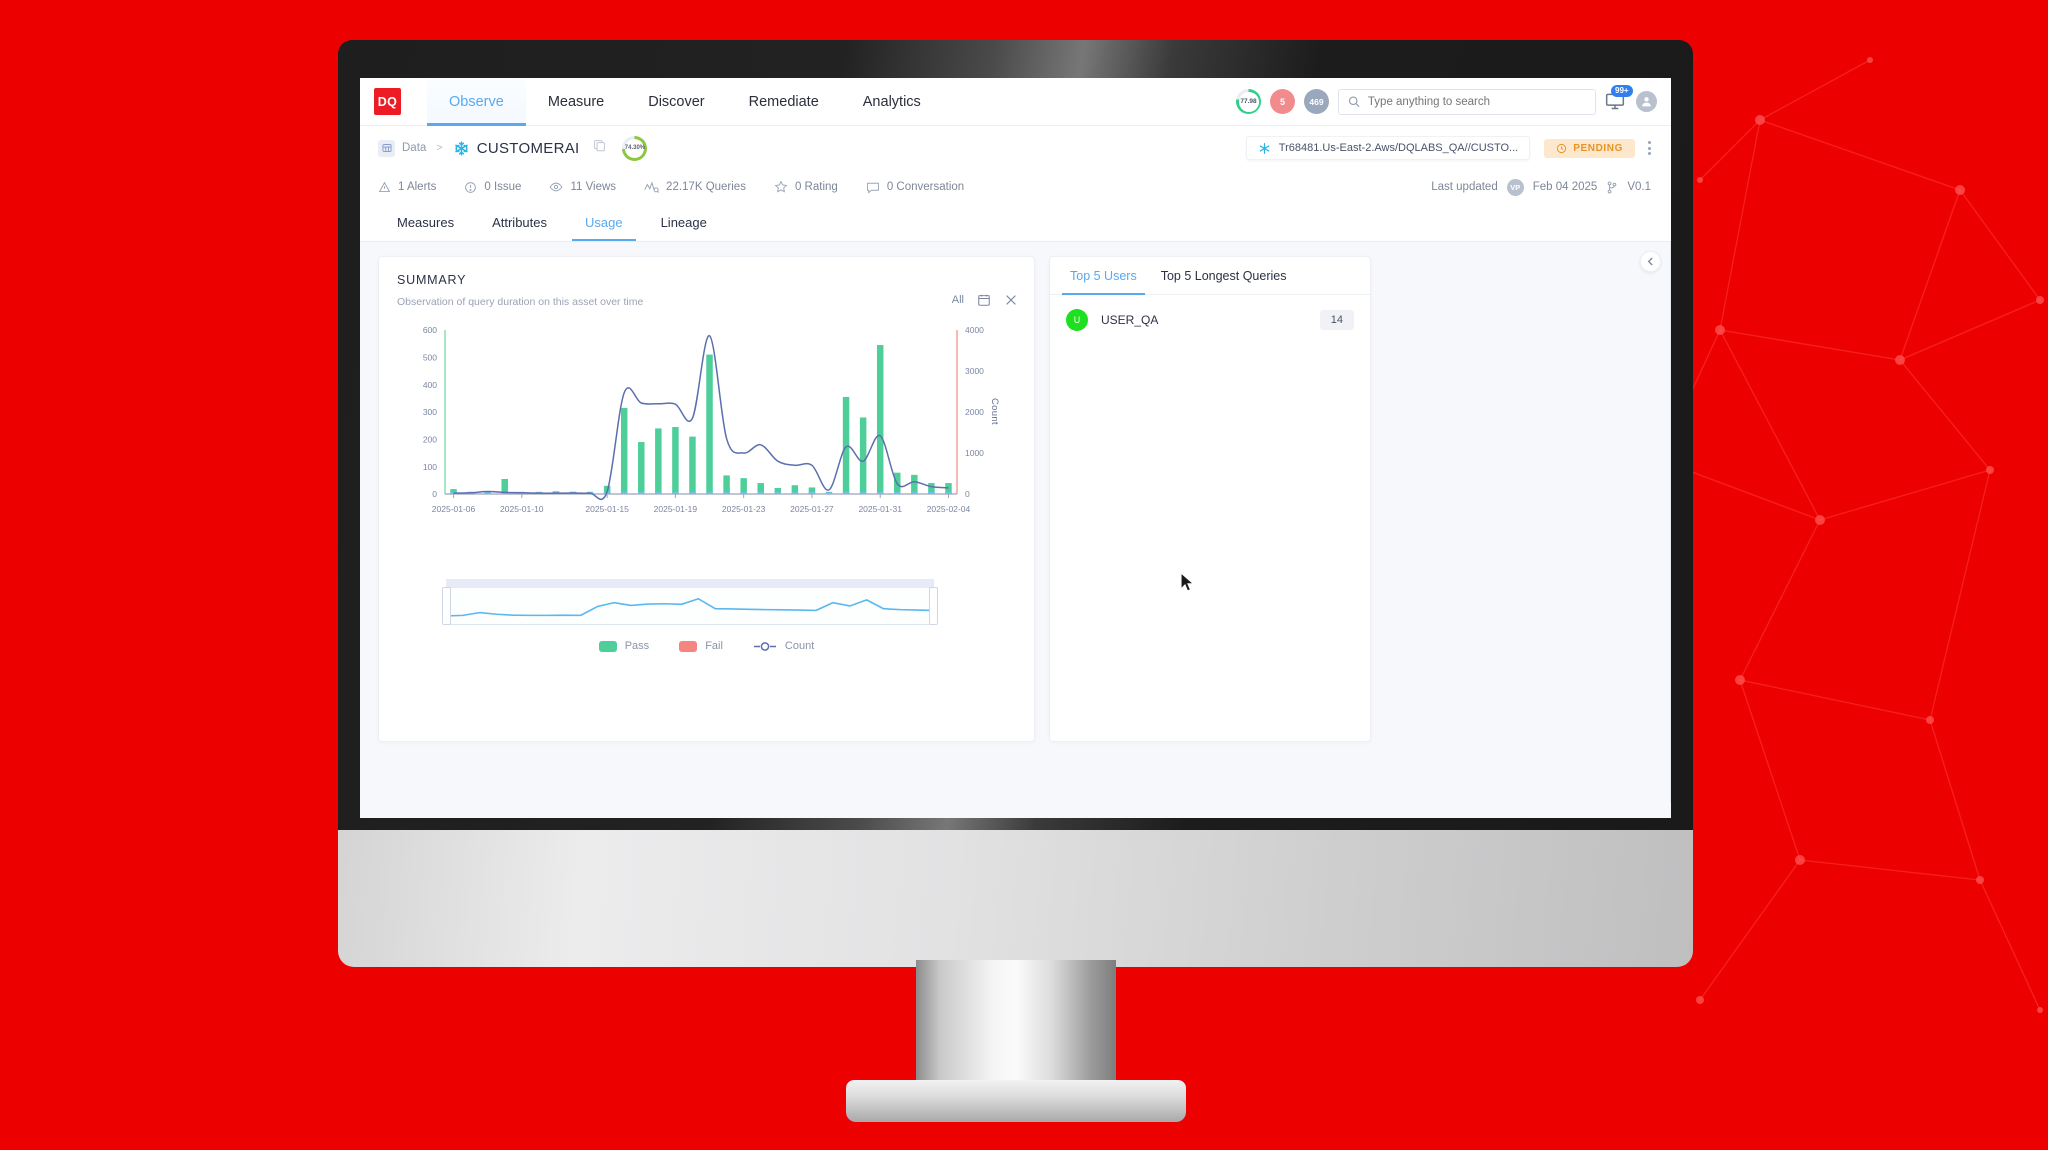 The width and height of the screenshot is (2048, 1150). I want to click on legend-item-fail: Fail, so click(701, 646).